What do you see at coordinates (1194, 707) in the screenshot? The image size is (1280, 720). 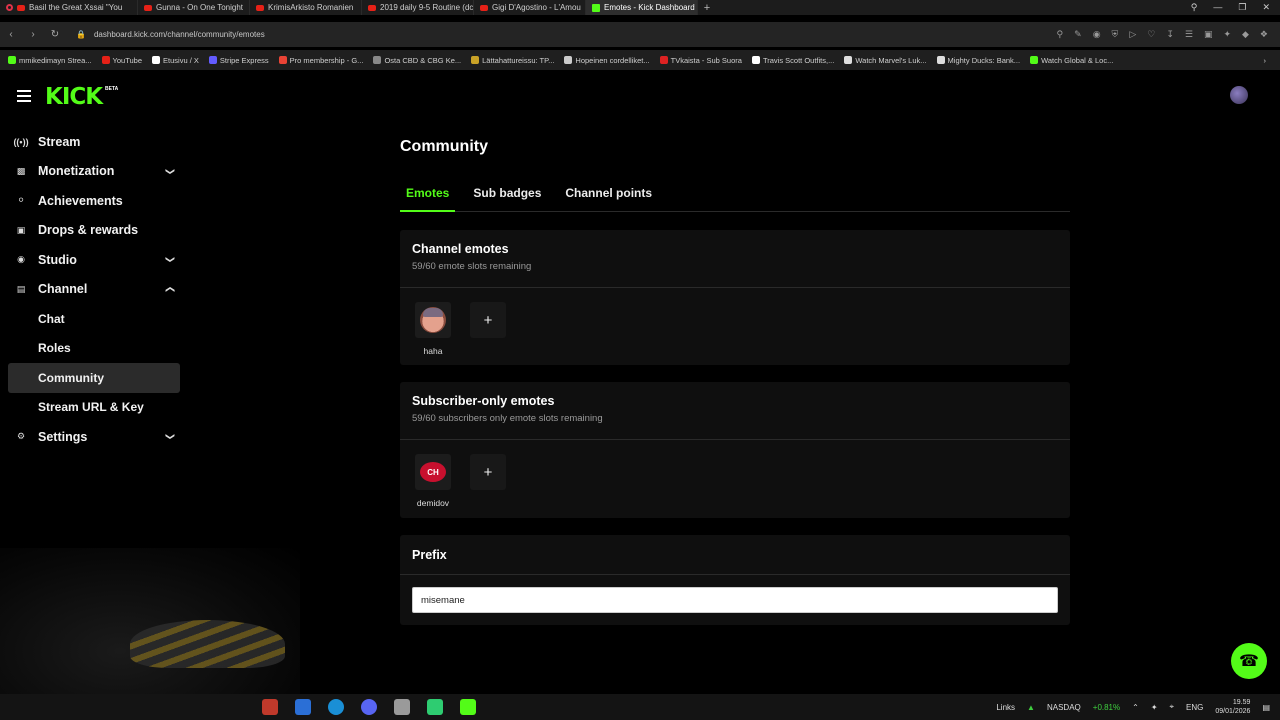 I see `language-indicator: ENG` at bounding box center [1194, 707].